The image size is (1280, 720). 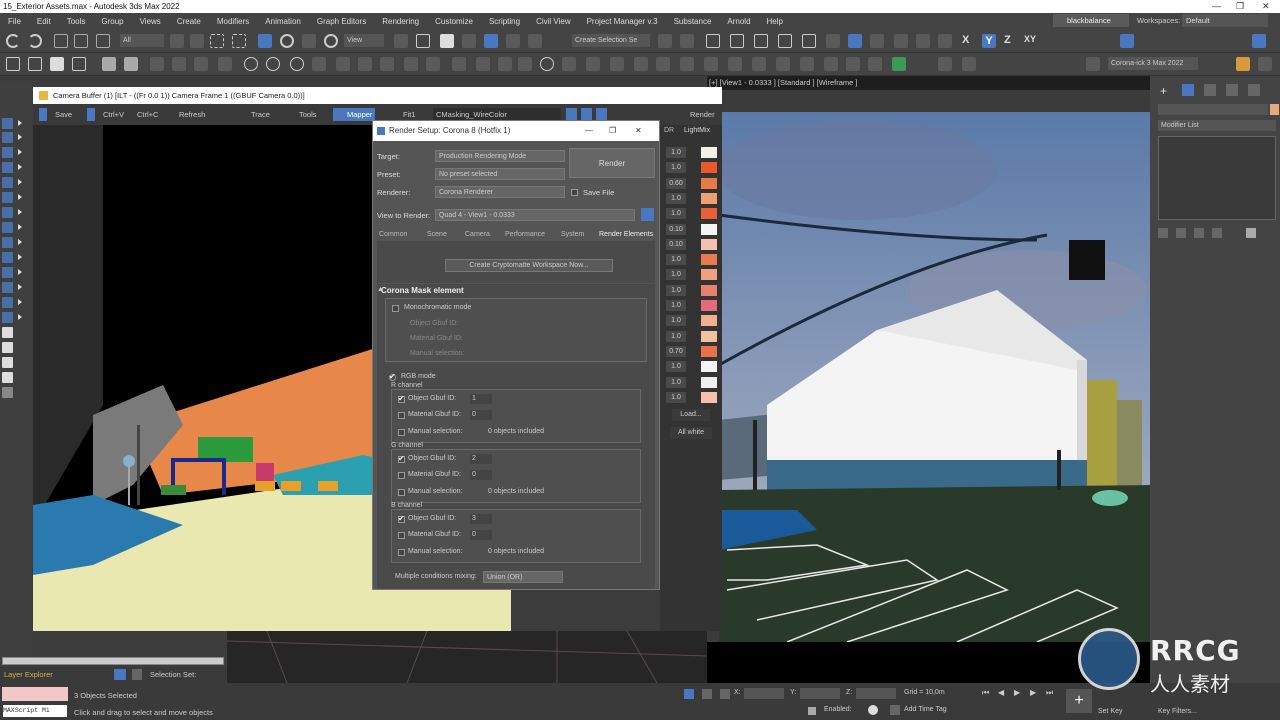 What do you see at coordinates (663, 64) in the screenshot?
I see `table-icon` at bounding box center [663, 64].